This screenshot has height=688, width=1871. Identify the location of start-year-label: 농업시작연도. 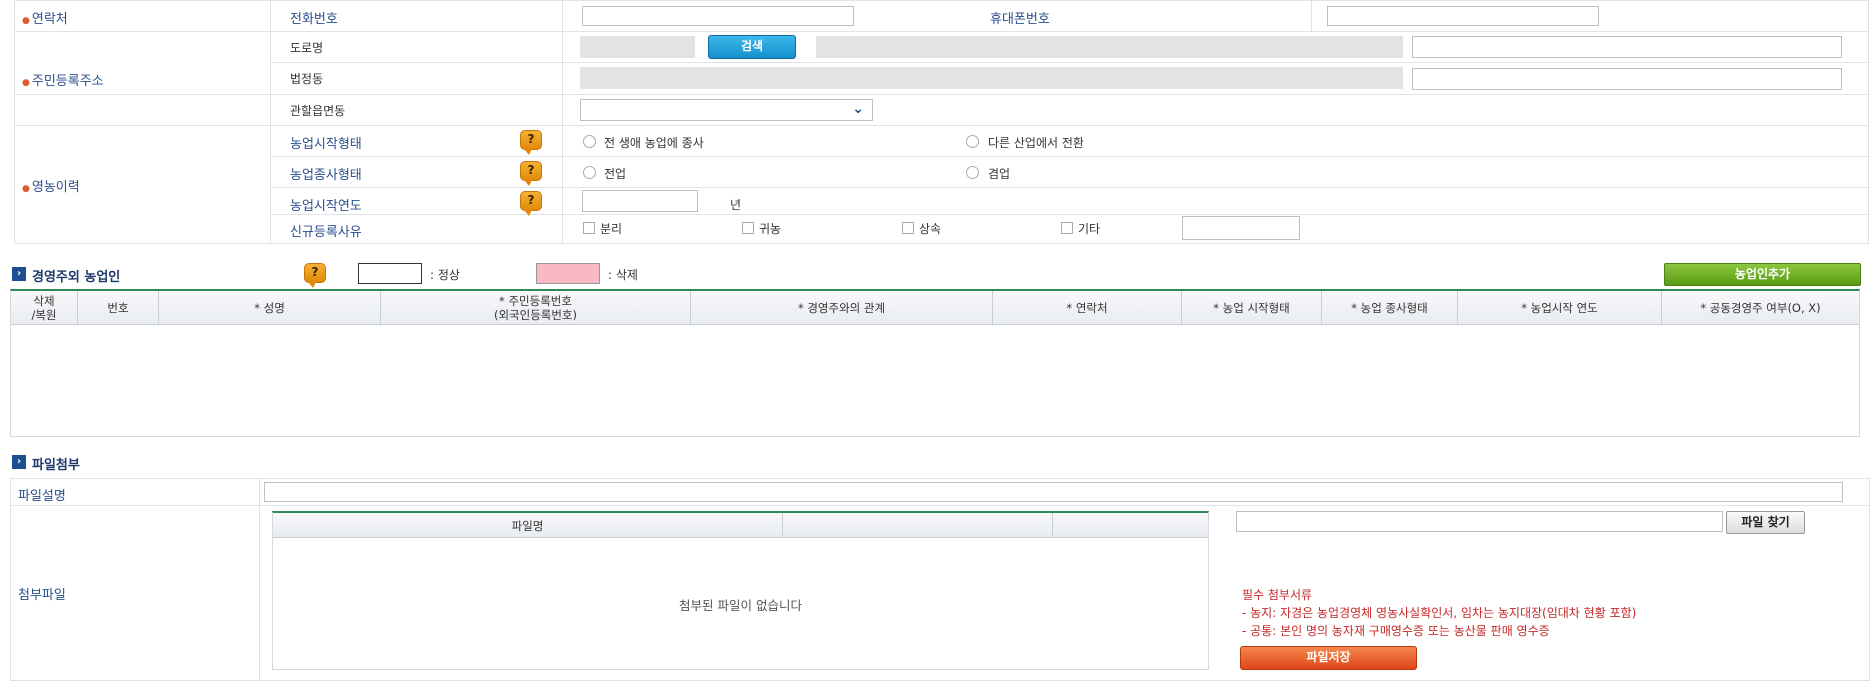
(326, 206).